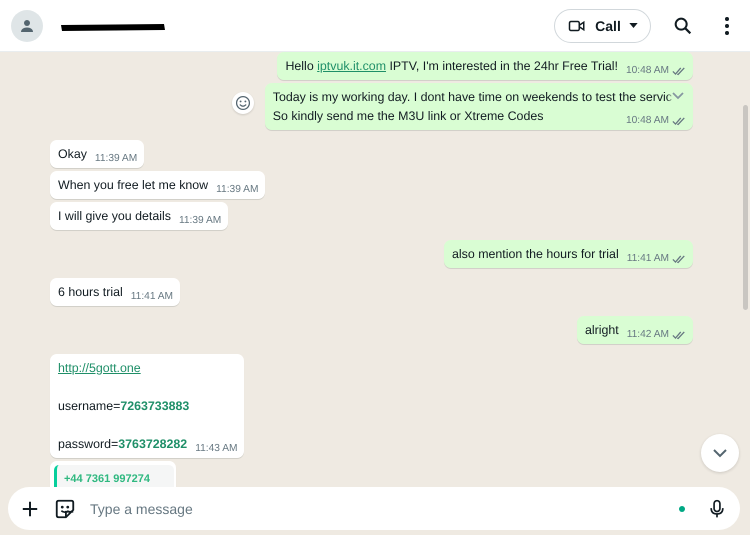  Describe the element at coordinates (535, 254) in the screenshot. I see `message-text: also mention the hours for trial` at that location.